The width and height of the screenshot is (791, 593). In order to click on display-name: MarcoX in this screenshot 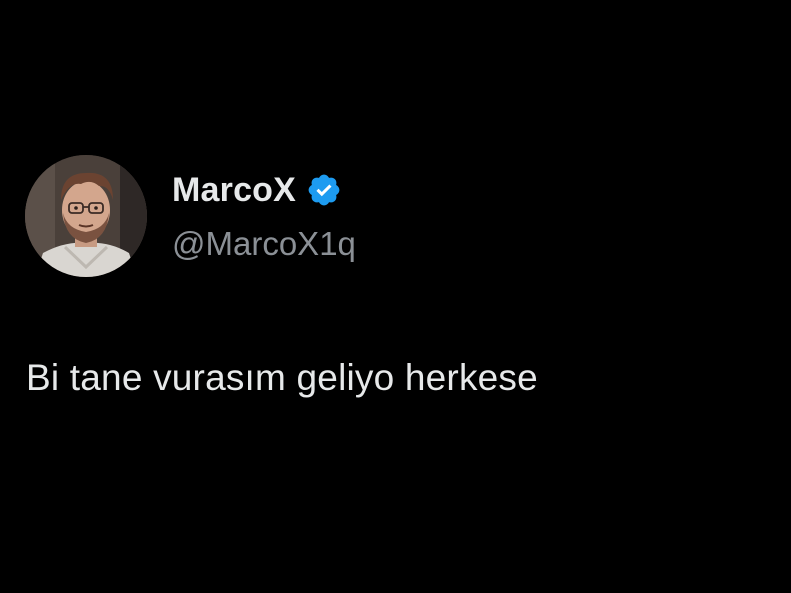, I will do `click(234, 190)`.